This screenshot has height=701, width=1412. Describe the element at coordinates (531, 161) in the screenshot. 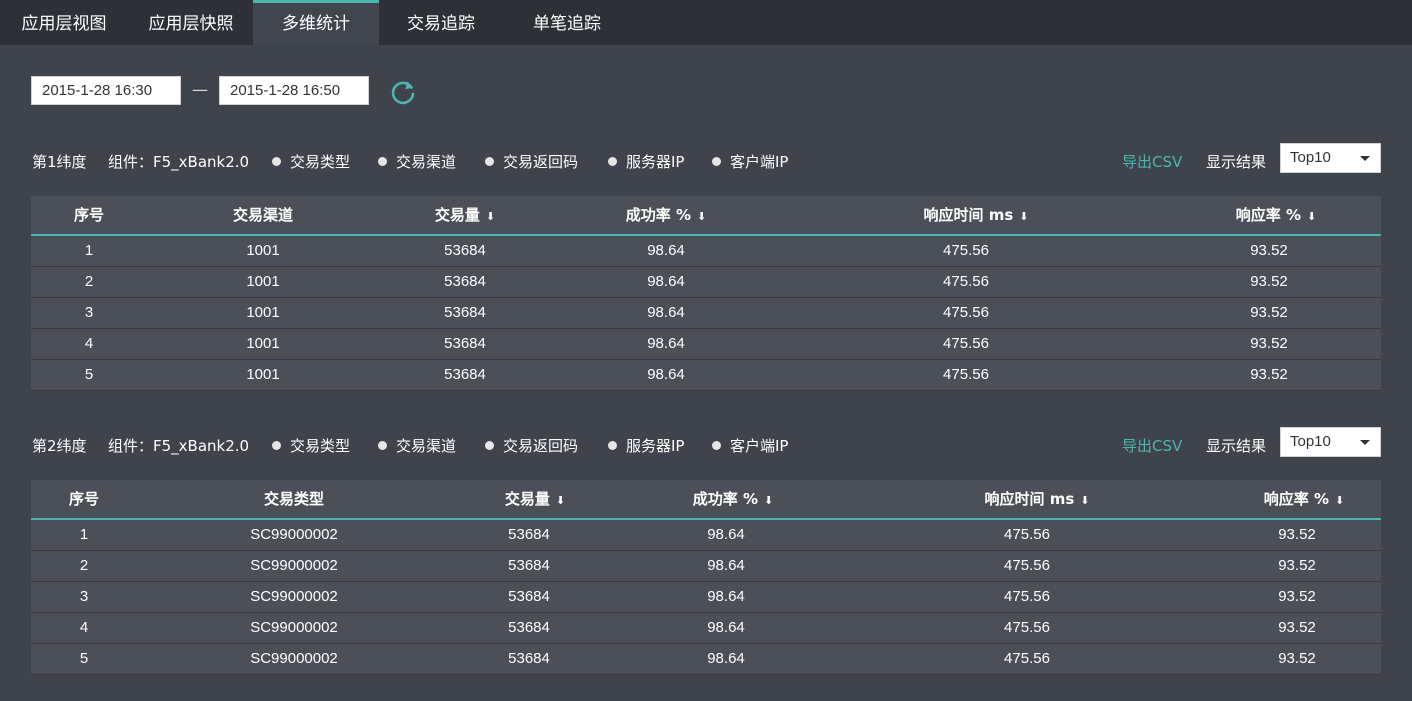

I see `dim1-option-return-code: 交易返回码` at that location.